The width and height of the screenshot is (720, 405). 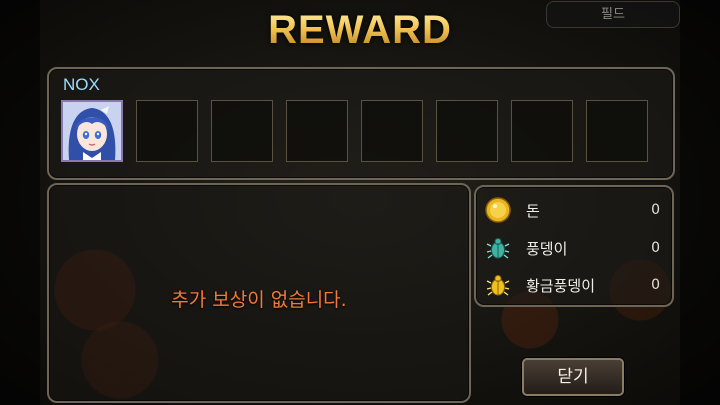 What do you see at coordinates (573, 377) in the screenshot?
I see `close-button: 닫기` at bounding box center [573, 377].